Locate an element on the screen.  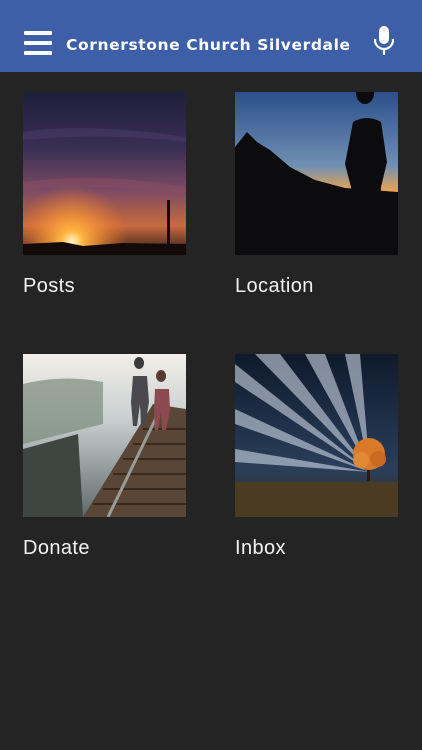
tile-location: Location is located at coordinates (316, 195).